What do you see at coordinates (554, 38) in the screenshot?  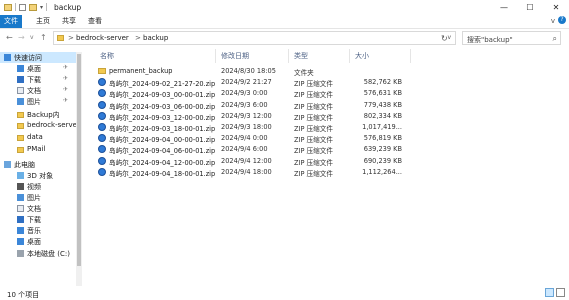 I see `search-icon: ⌕` at bounding box center [554, 38].